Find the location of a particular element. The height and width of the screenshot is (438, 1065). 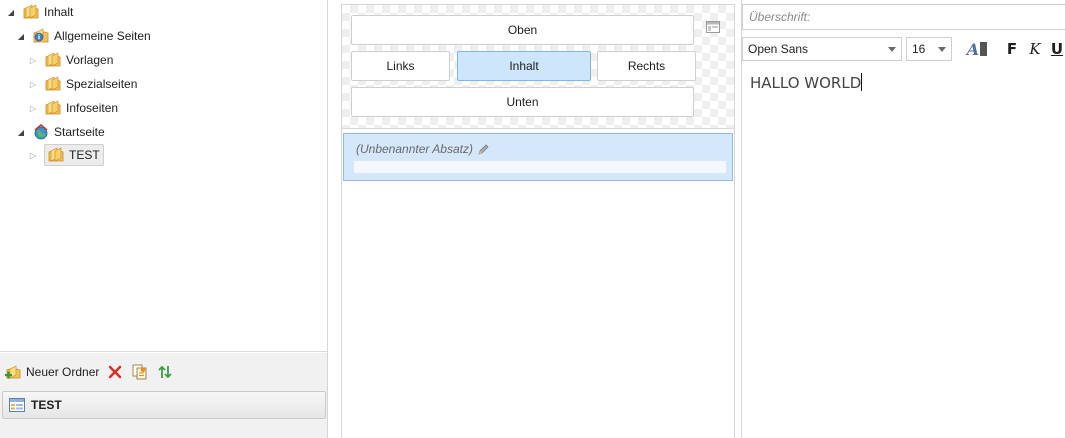

tree-item-spezialseiten: ▷ Spezialseiten is located at coordinates (82, 84).